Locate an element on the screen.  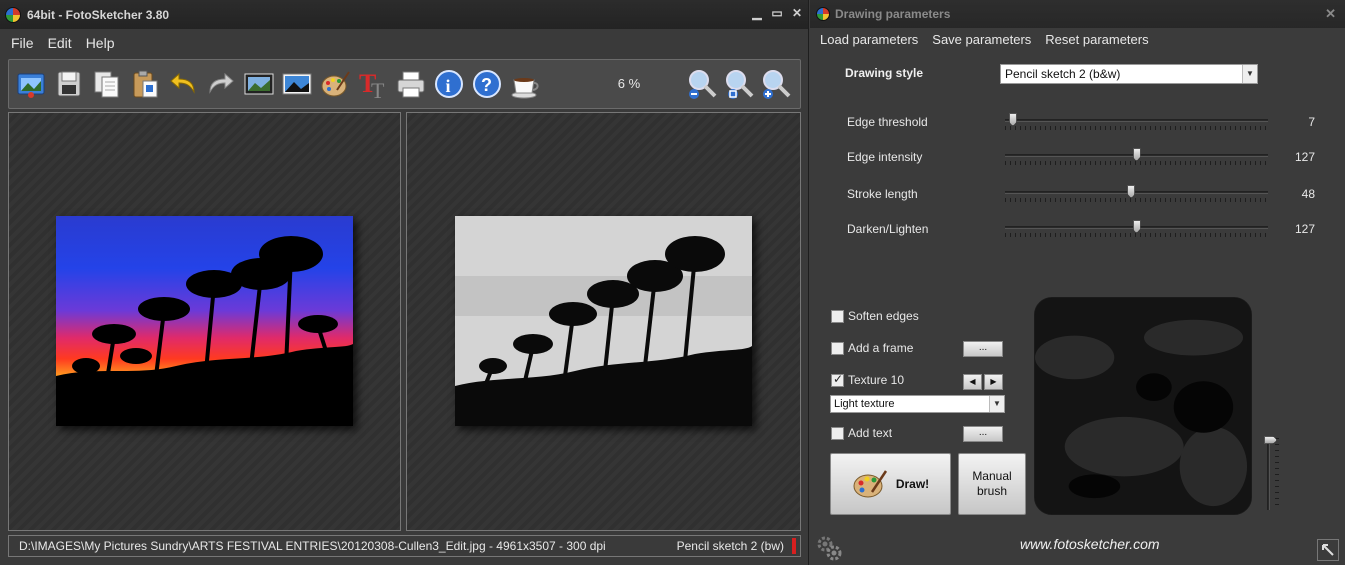
main-titlebar: 64bit - FotoSketcher 3.80 ▁ ▭ ✕ is located at coordinates (404, 14).